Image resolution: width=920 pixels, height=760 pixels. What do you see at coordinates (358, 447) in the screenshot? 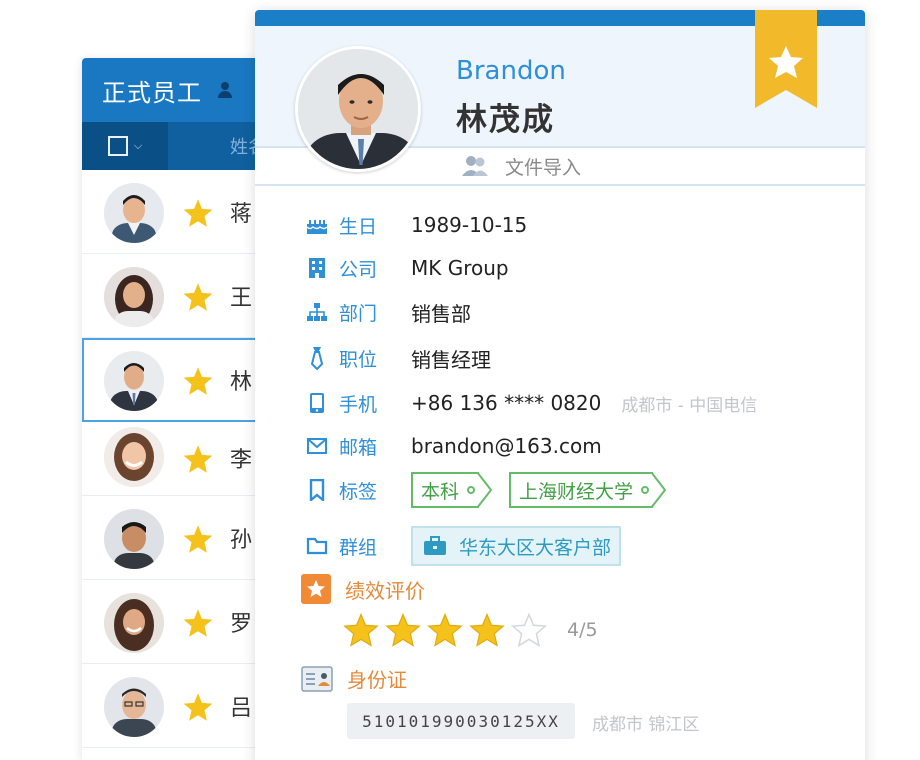
I see `field-label-email: 邮箱` at bounding box center [358, 447].